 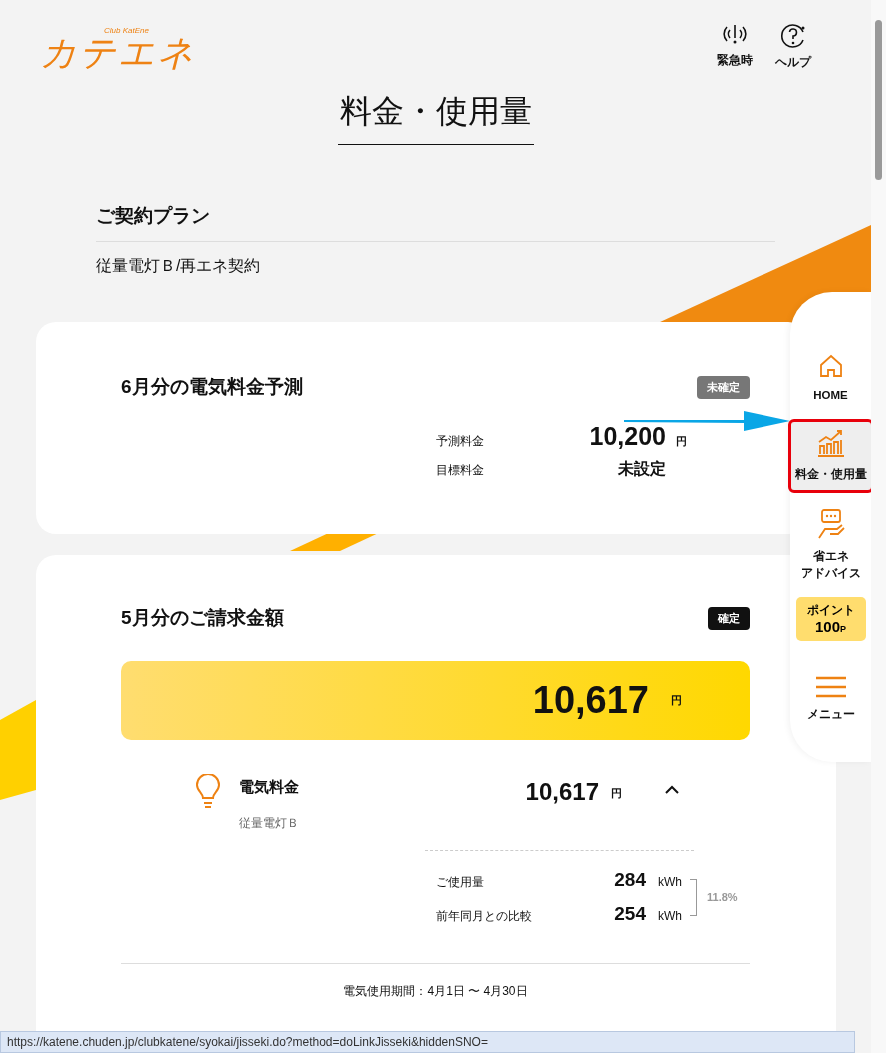 I want to click on points-label: ポイント, so click(x=830, y=610).